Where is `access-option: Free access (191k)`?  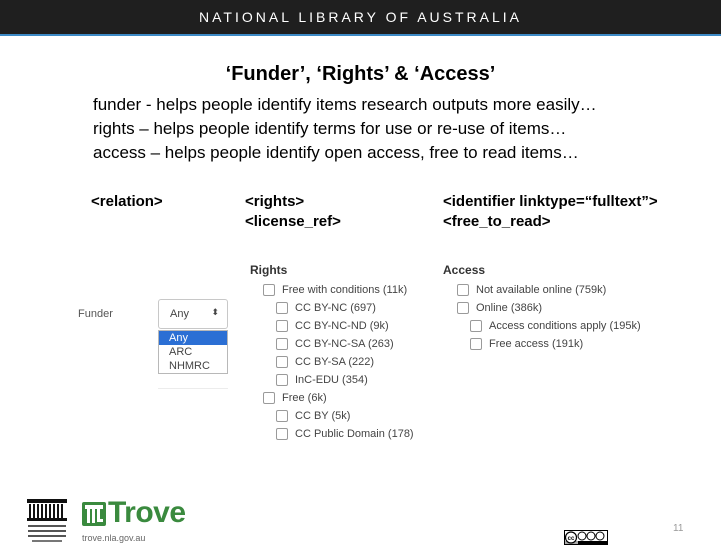
access-option: Free access (191k) is located at coordinates (555, 344).